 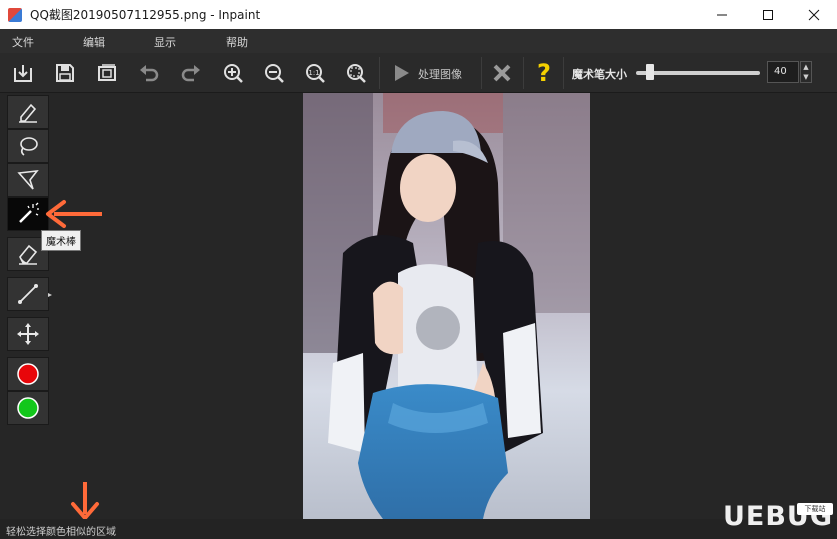 I want to click on redo-icon, so click(x=190, y=73).